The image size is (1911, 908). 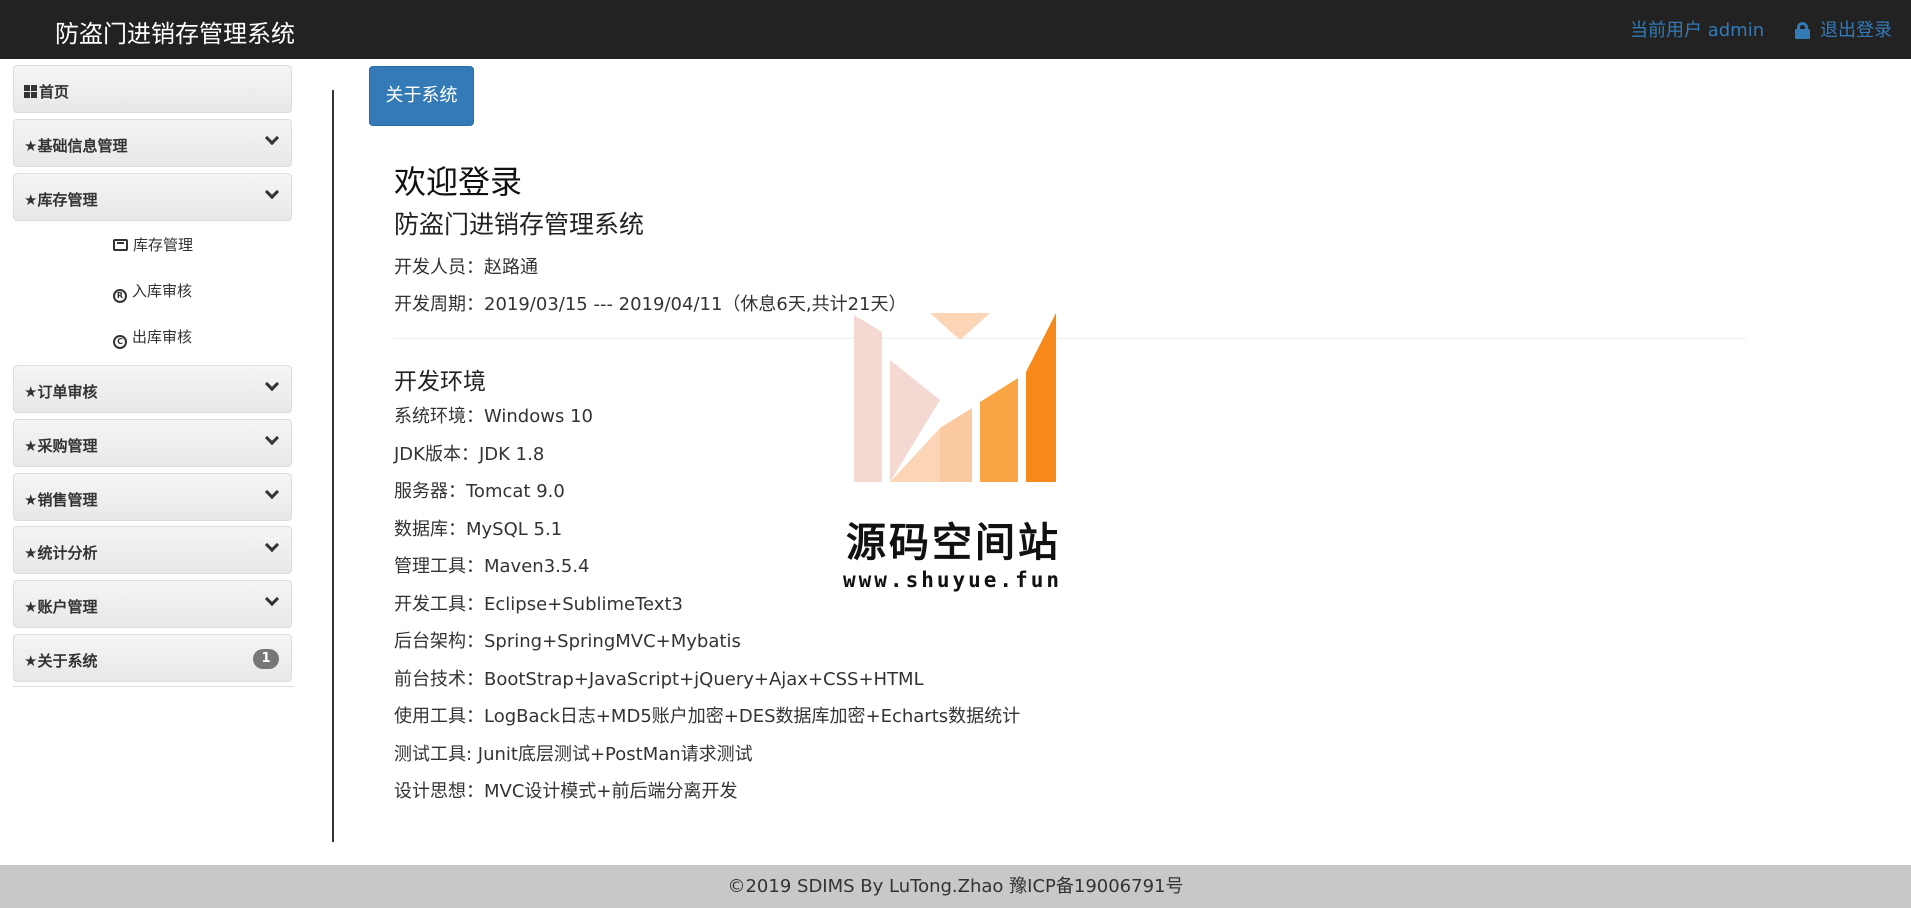 What do you see at coordinates (573, 754) in the screenshot?
I see `env-line: 测试工具: Junit底层测试+PostMan请求测试` at bounding box center [573, 754].